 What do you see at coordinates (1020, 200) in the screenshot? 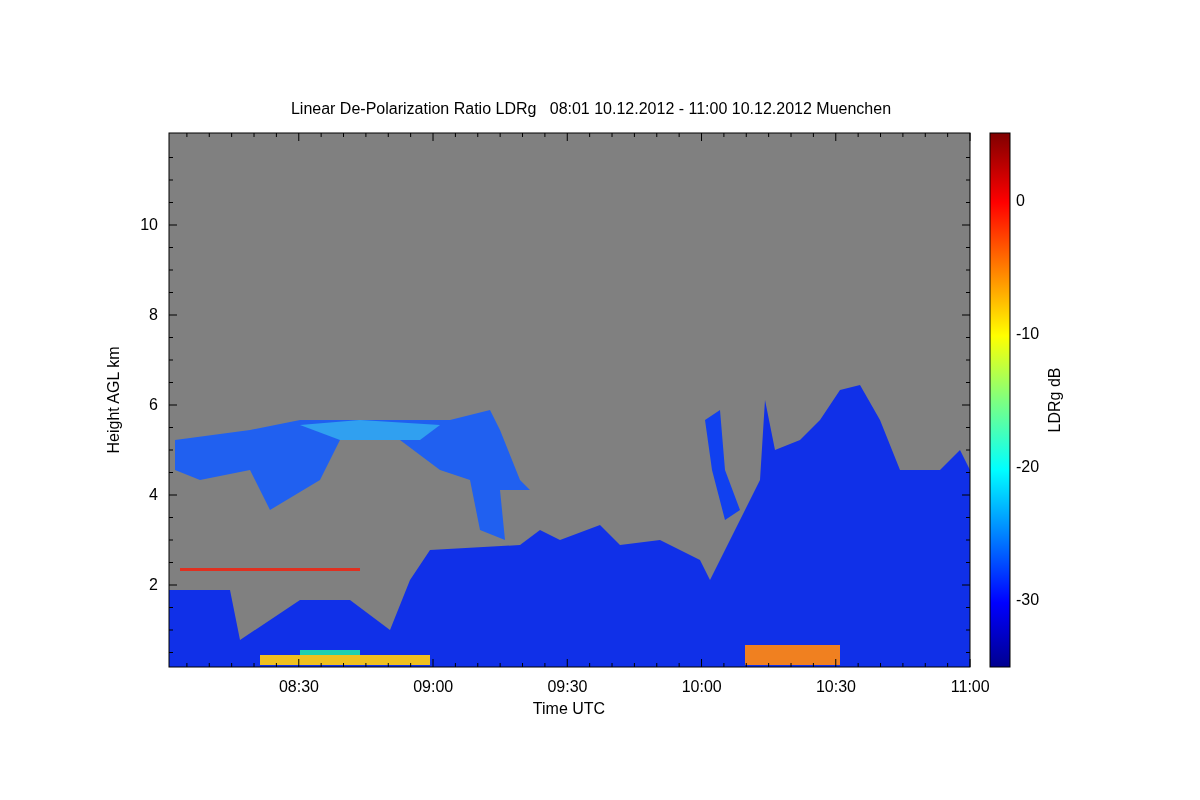
I see `colorbar-tick-label: 0` at bounding box center [1020, 200].